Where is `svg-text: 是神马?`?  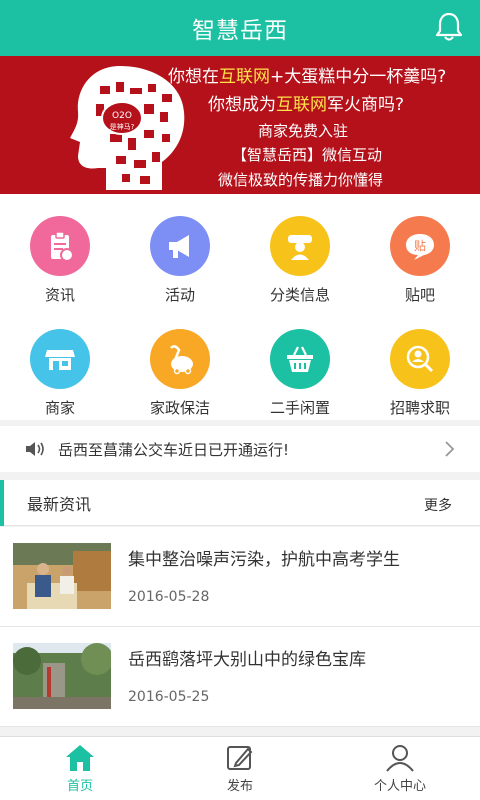 svg-text: 是神马? is located at coordinates (122, 126).